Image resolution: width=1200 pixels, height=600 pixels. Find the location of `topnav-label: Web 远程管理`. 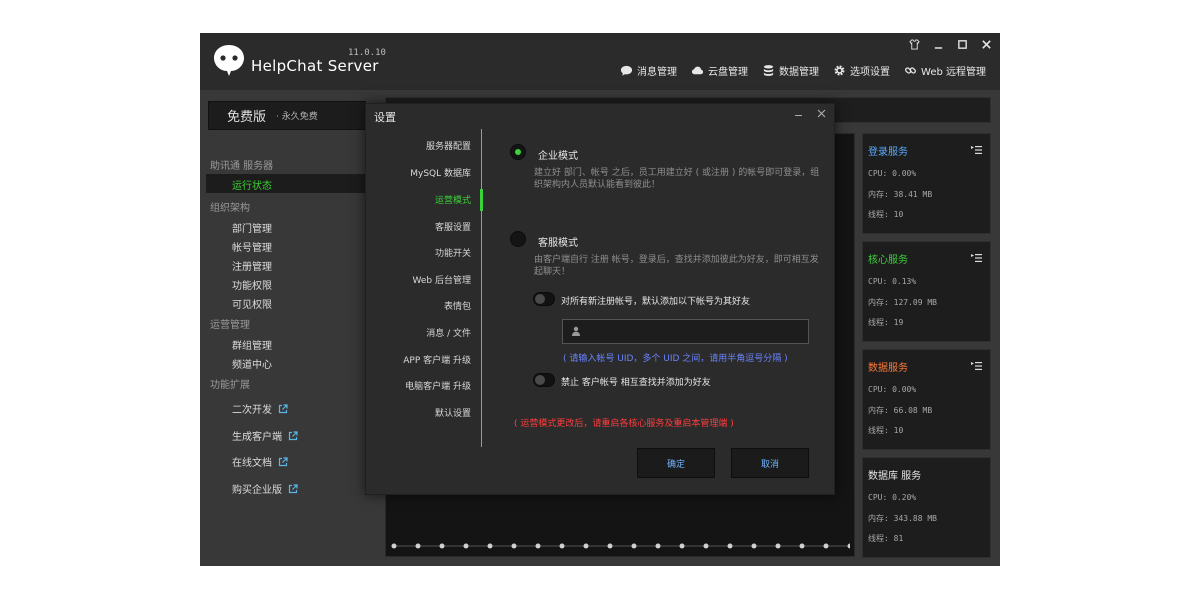

topnav-label: Web 远程管理 is located at coordinates (953, 72).